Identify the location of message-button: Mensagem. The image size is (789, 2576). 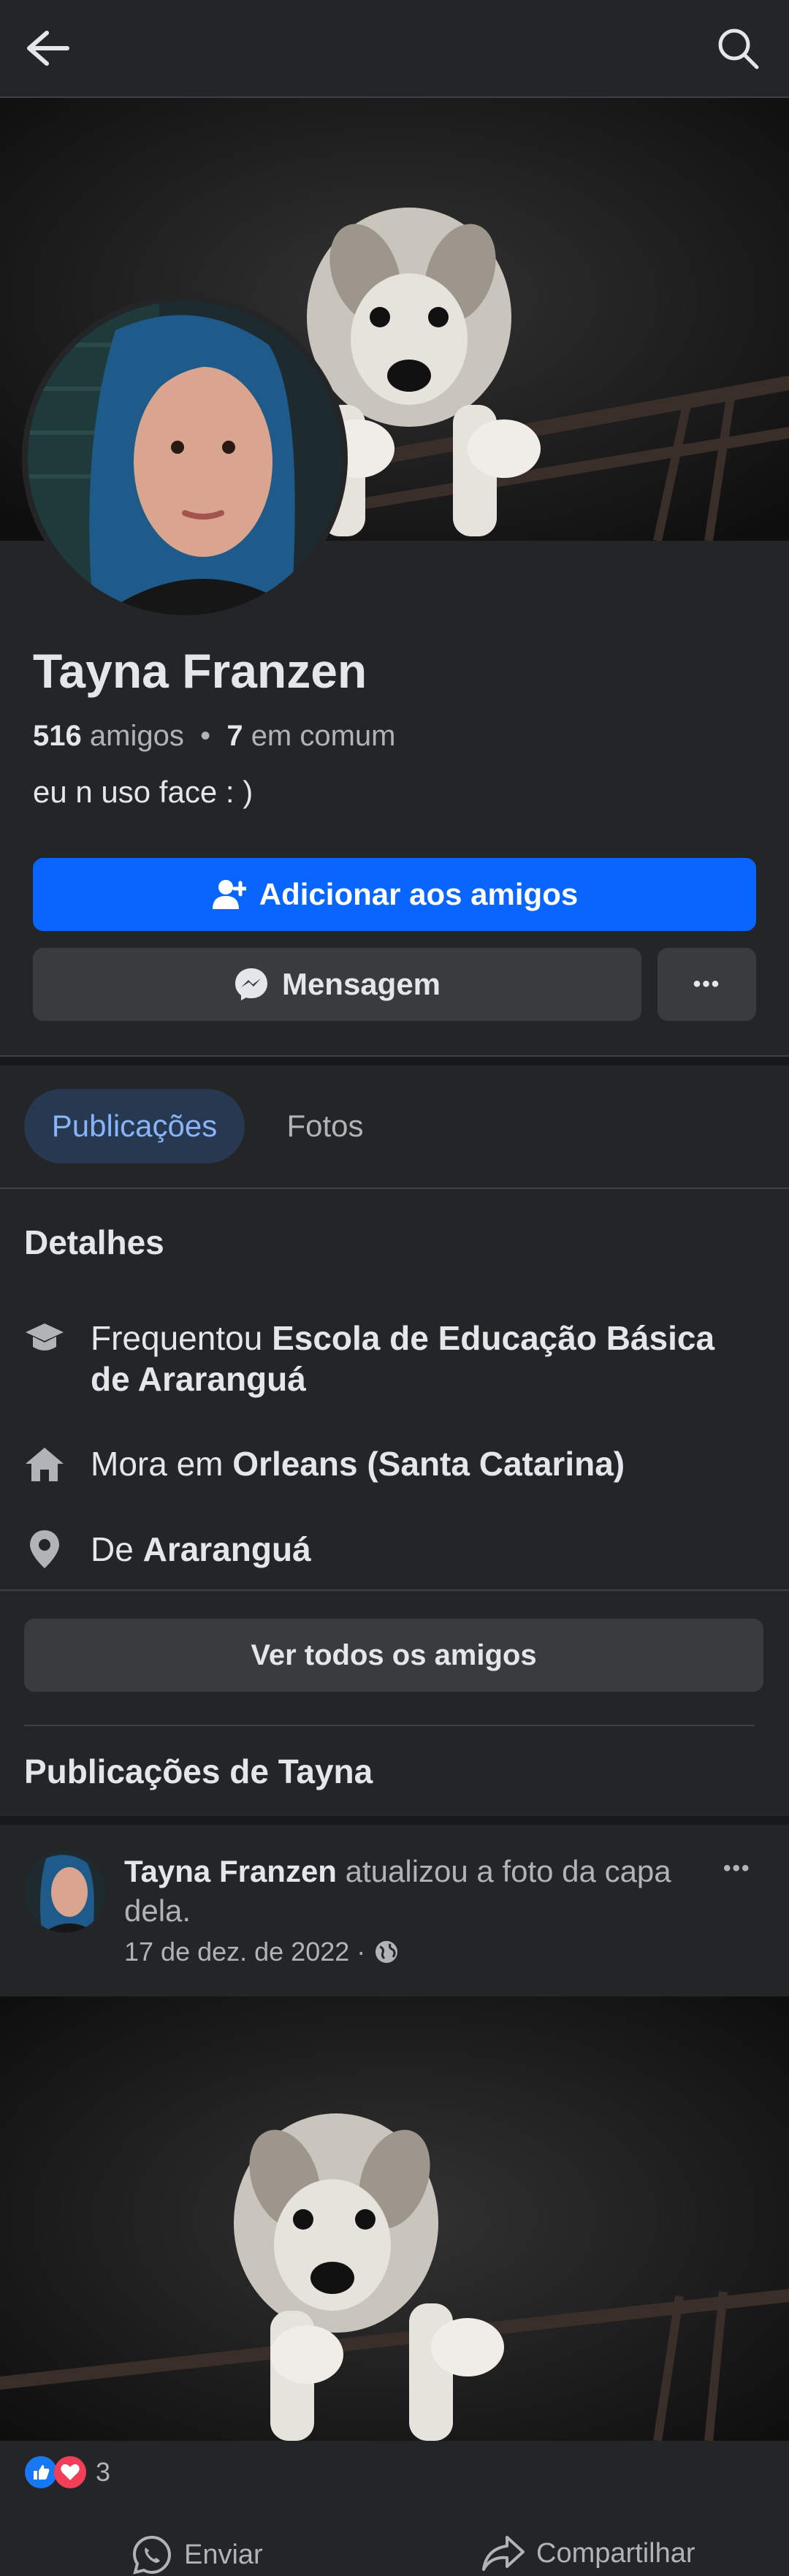
(337, 984).